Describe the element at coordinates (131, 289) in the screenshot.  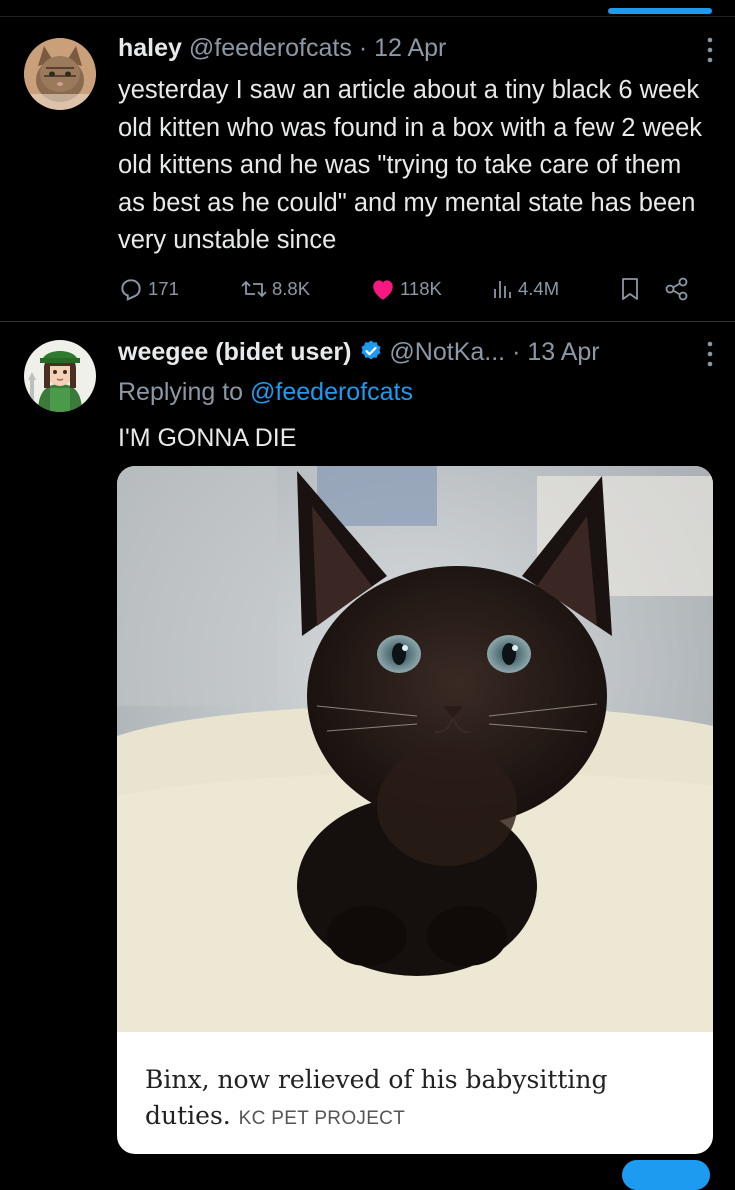
I see `reply-icon` at that location.